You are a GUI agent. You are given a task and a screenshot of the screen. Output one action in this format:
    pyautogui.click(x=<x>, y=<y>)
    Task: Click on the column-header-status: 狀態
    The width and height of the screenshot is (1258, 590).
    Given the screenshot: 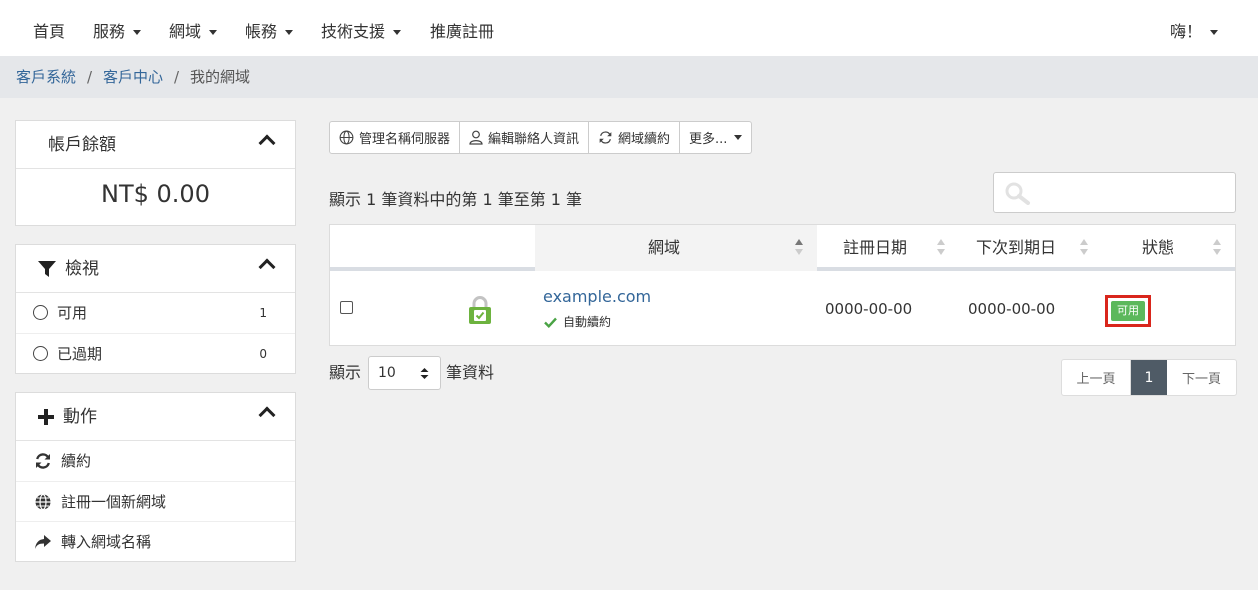 What is the action you would take?
    pyautogui.click(x=1158, y=248)
    